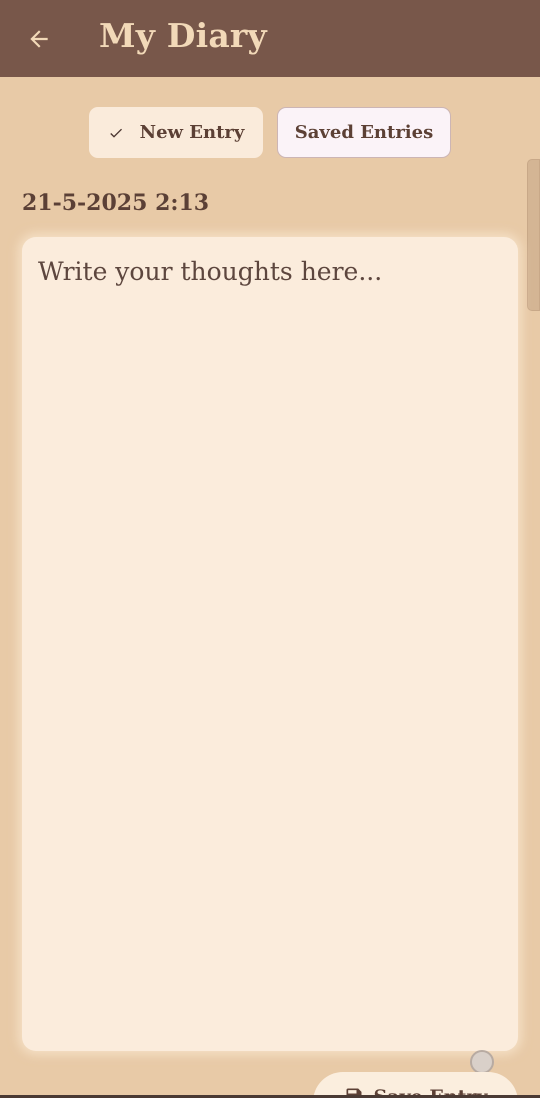 The width and height of the screenshot is (540, 1098). What do you see at coordinates (533, 235) in the screenshot?
I see `scrollbar` at bounding box center [533, 235].